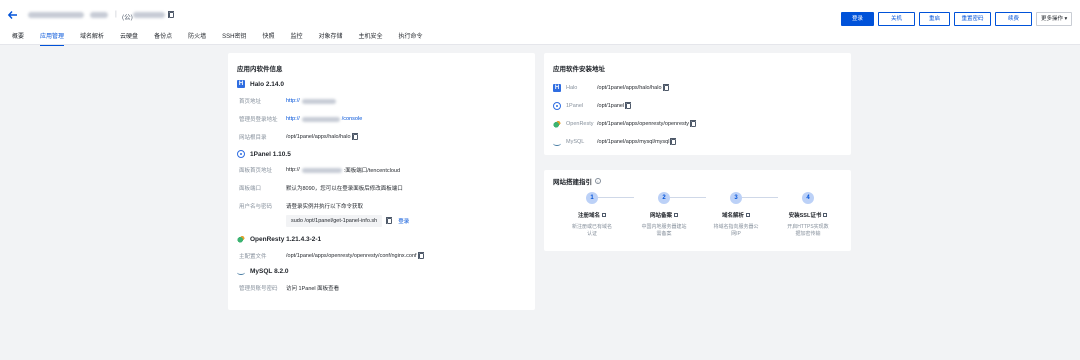 This screenshot has width=1080, height=360. Describe the element at coordinates (322, 136) in the screenshot. I see `halo-path-value: /opt/1panel/apps/halo/halo` at that location.